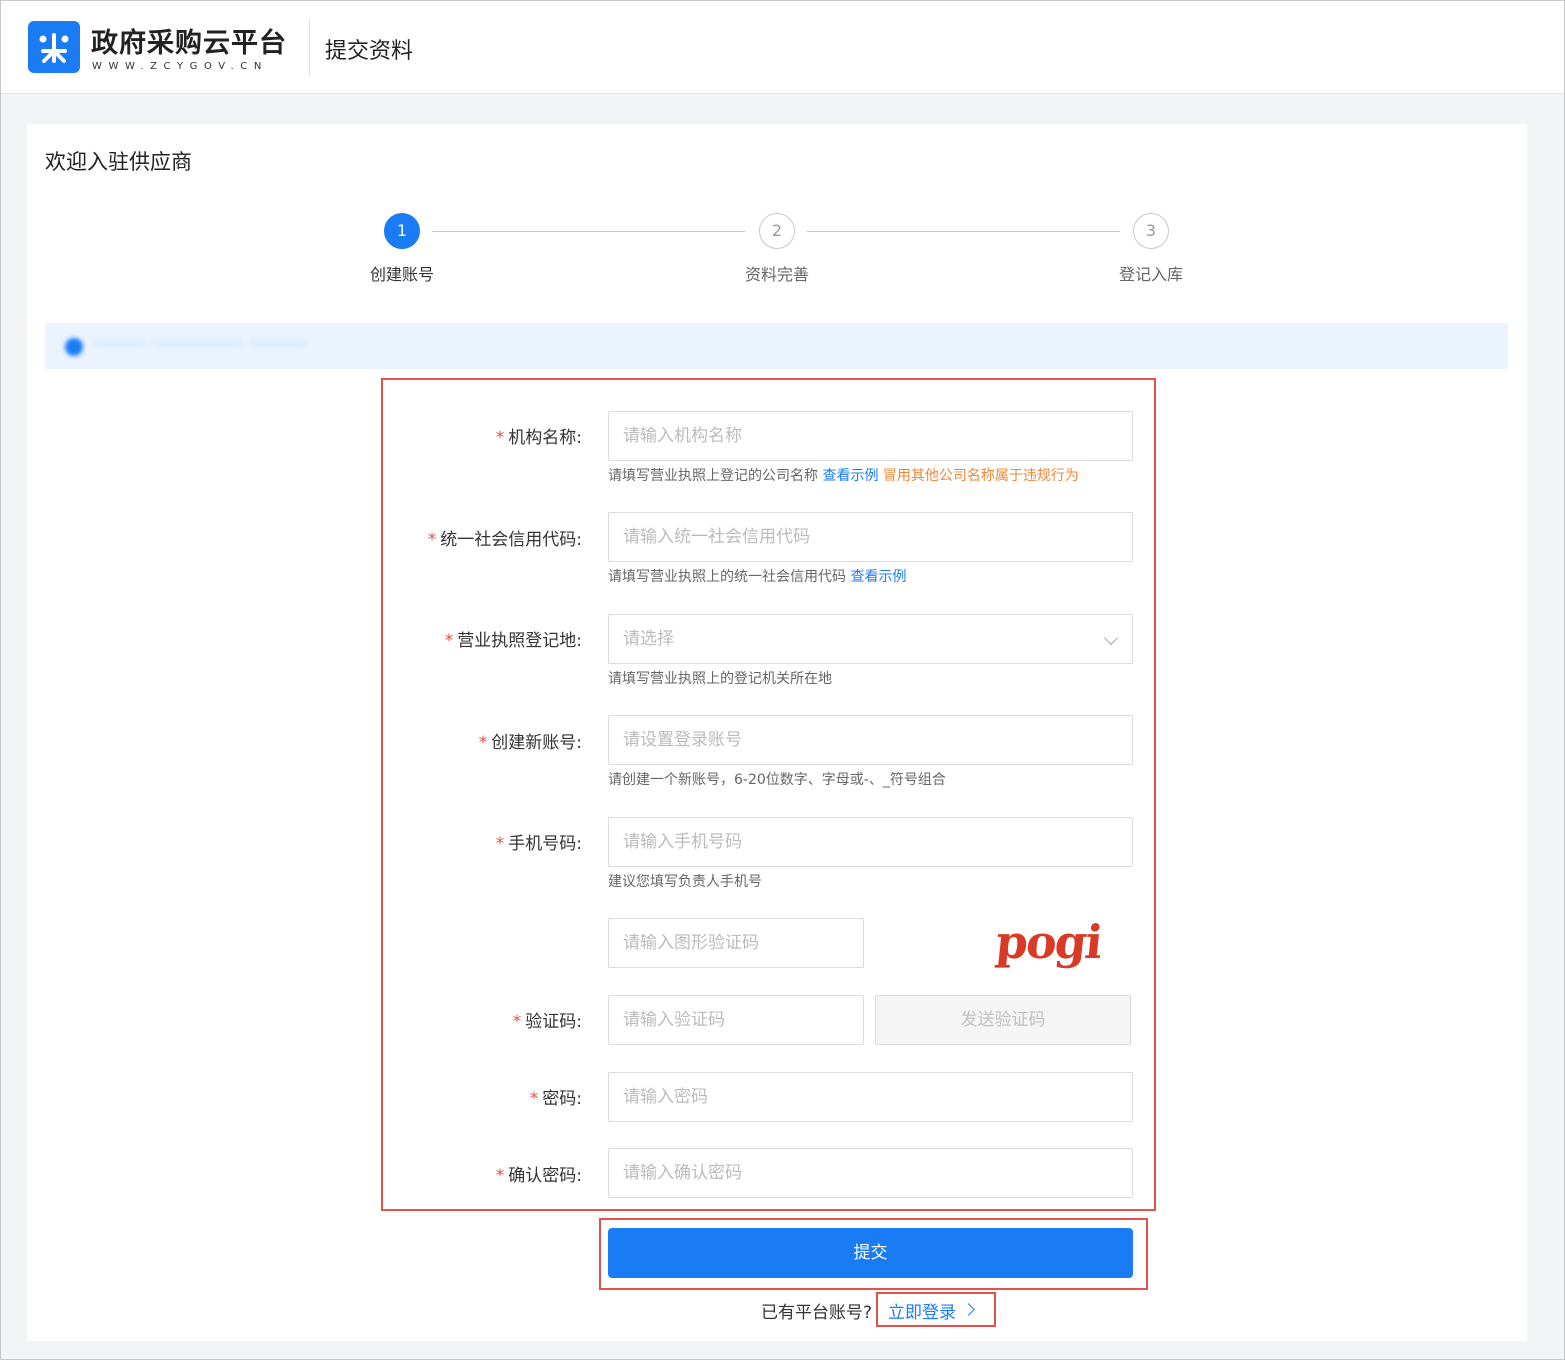 This screenshot has height=1360, width=1565. Describe the element at coordinates (369, 51) in the screenshot. I see `page-title: 提交资料` at that location.